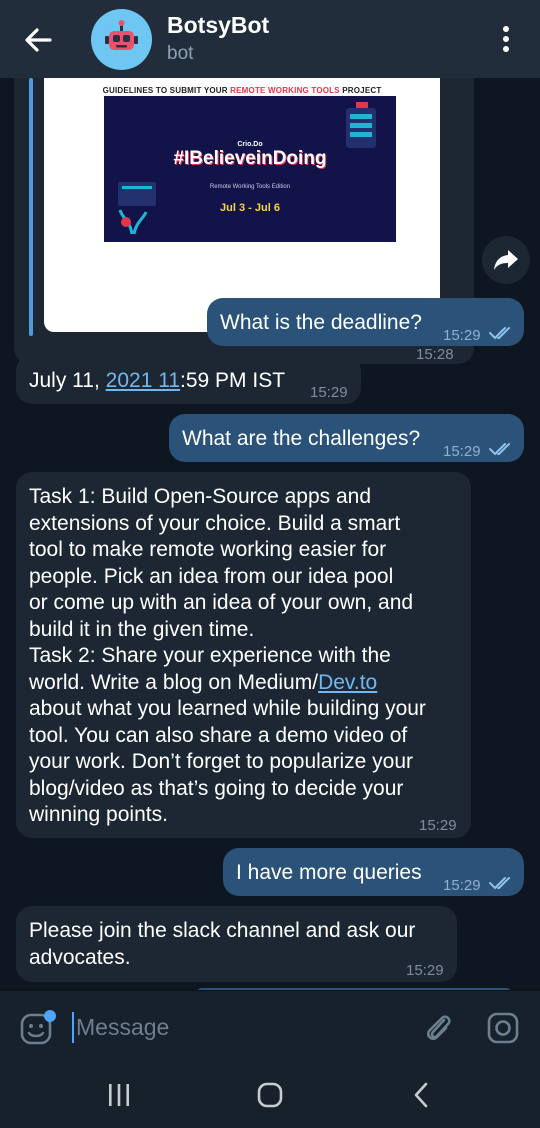 This screenshot has width=540, height=1128. Describe the element at coordinates (80, 957) in the screenshot. I see `text-line: advocates.` at that location.